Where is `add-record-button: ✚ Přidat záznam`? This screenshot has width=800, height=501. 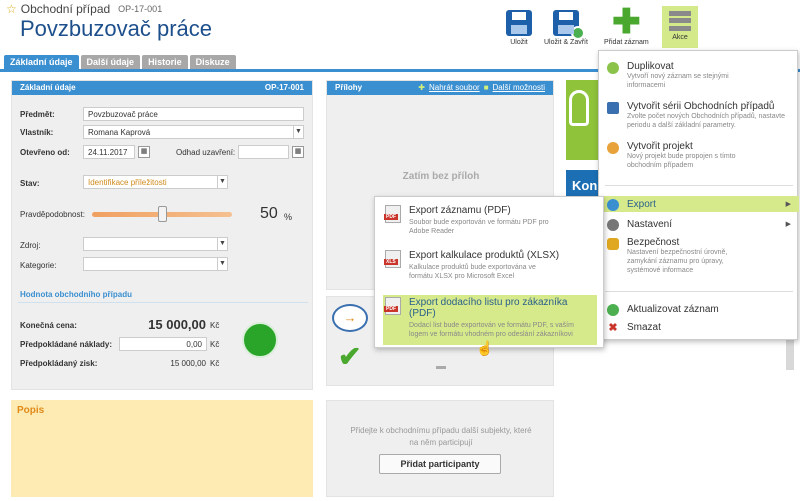
add-record-button: ✚ Přidat záznam is located at coordinates (626, 24).